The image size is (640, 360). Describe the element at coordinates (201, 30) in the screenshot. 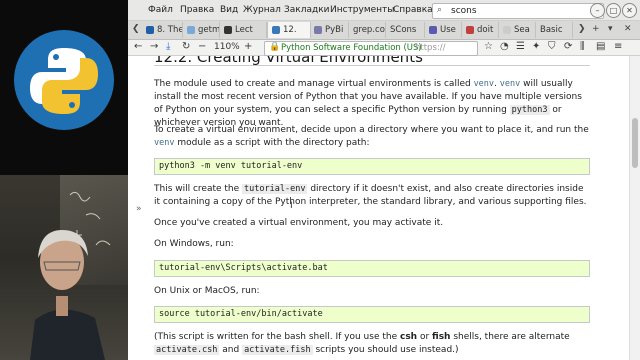

I see `tab-getm: getm` at that location.